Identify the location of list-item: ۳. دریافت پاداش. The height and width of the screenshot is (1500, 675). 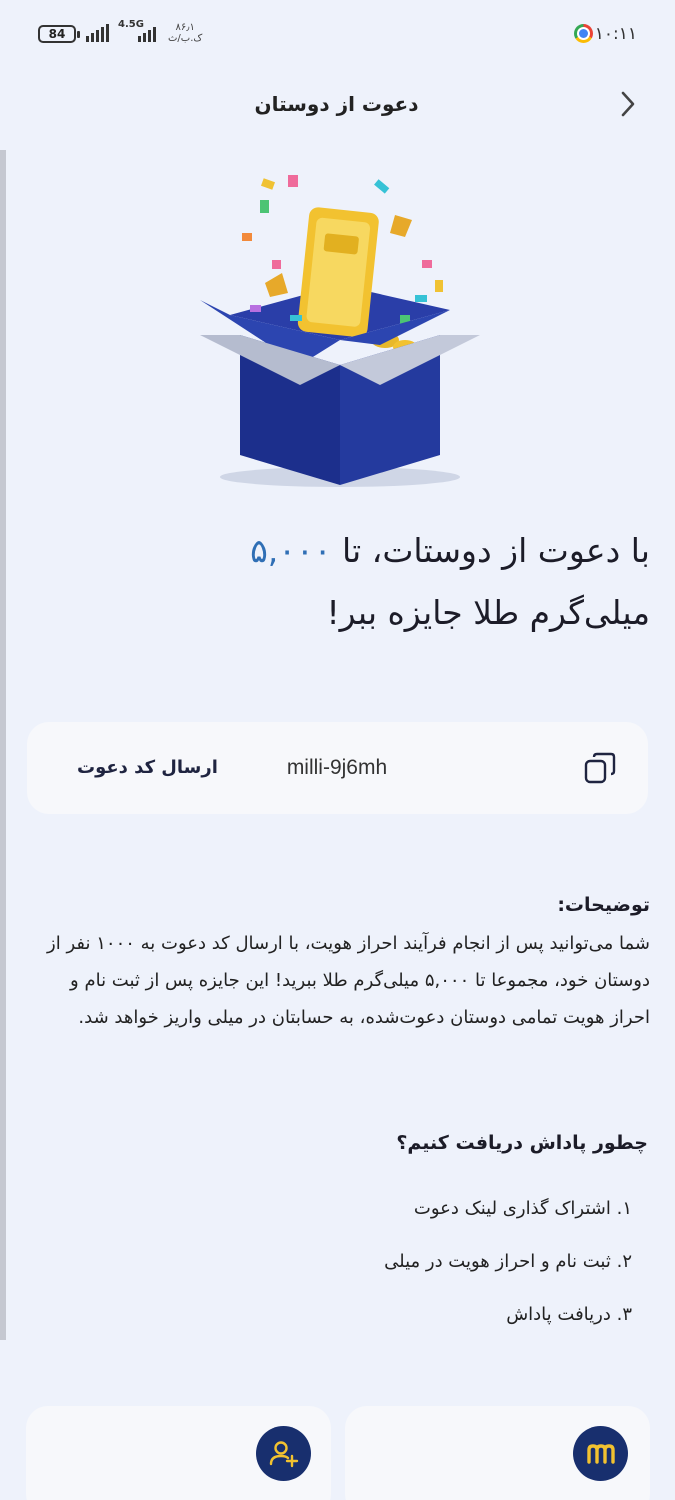
(569, 1314).